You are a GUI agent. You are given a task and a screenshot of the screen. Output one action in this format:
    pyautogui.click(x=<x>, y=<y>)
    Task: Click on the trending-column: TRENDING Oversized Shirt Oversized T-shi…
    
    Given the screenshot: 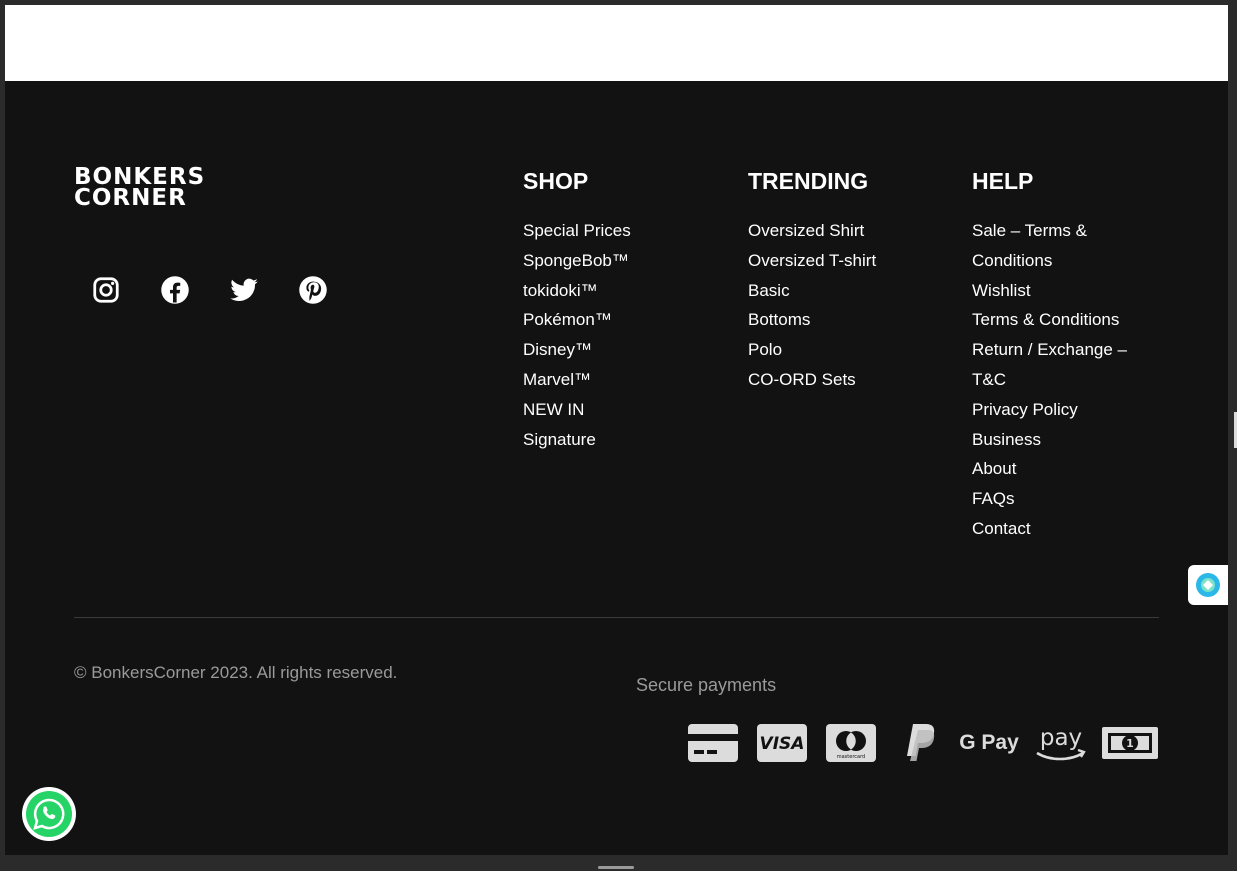 What is the action you would take?
    pyautogui.click(x=812, y=281)
    